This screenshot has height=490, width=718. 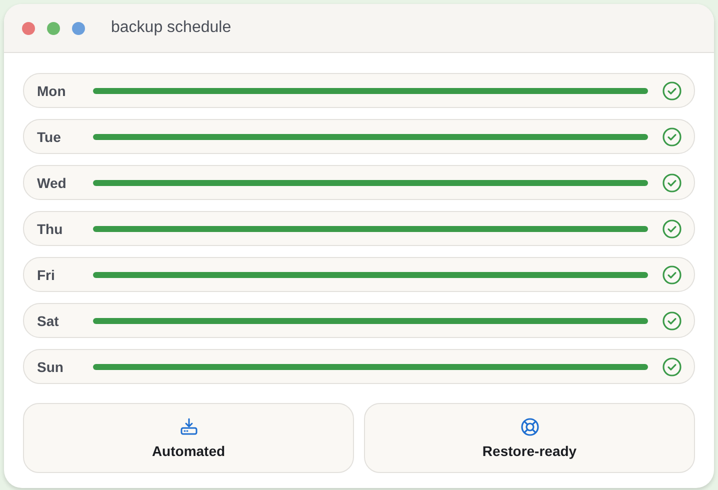 What do you see at coordinates (52, 182) in the screenshot?
I see `day-label: Wed` at bounding box center [52, 182].